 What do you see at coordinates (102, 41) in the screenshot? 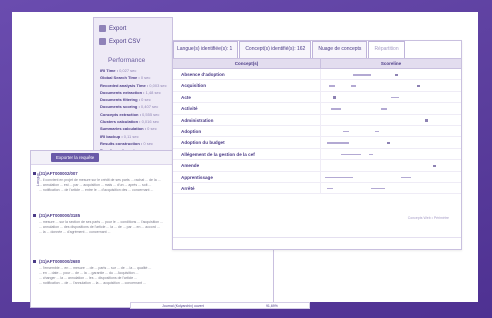
I see `csv-icon` at bounding box center [102, 41].